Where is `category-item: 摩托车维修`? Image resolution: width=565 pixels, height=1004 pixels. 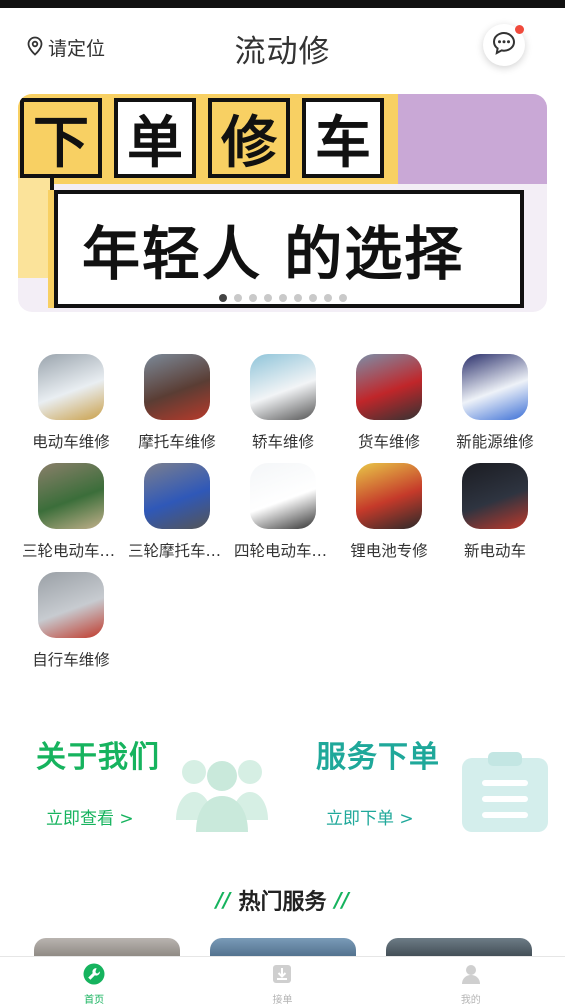
category-item: 摩托车维修 is located at coordinates (177, 402).